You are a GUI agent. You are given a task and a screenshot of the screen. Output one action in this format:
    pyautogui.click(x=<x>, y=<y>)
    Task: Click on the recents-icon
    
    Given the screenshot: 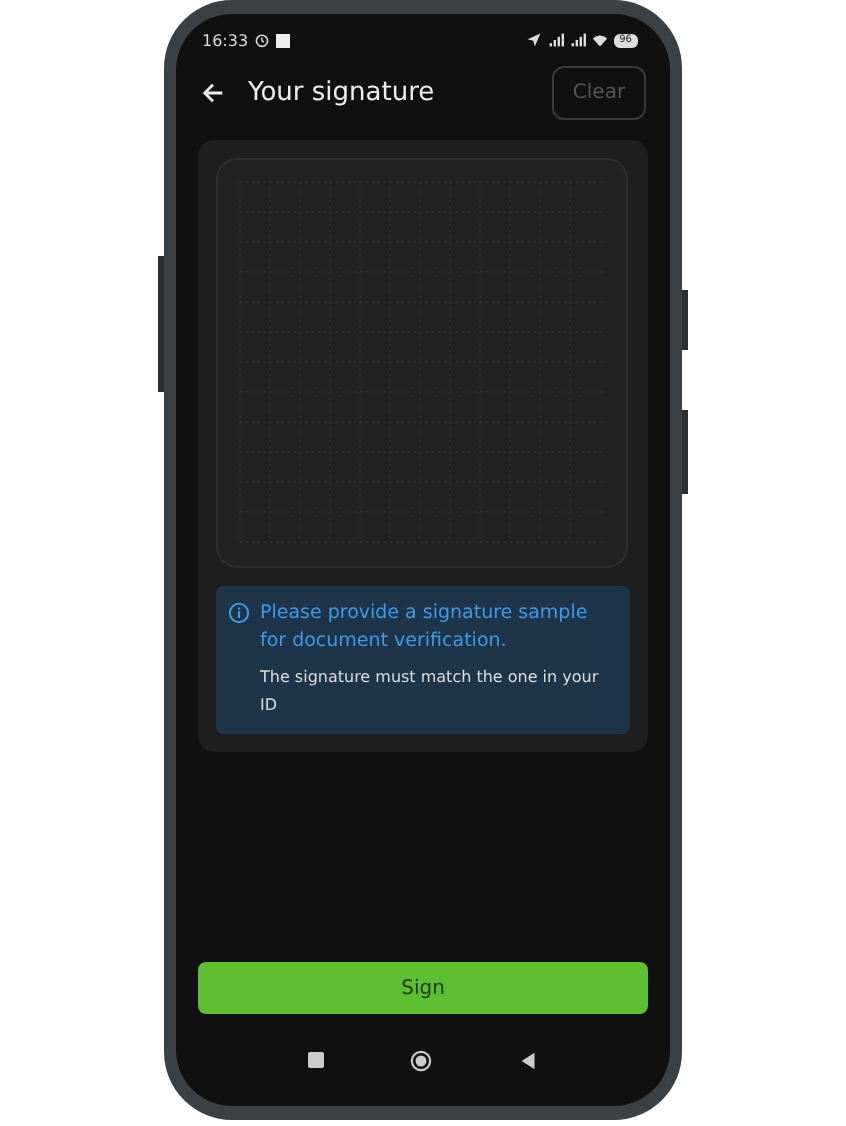 What is the action you would take?
    pyautogui.click(x=315, y=1060)
    